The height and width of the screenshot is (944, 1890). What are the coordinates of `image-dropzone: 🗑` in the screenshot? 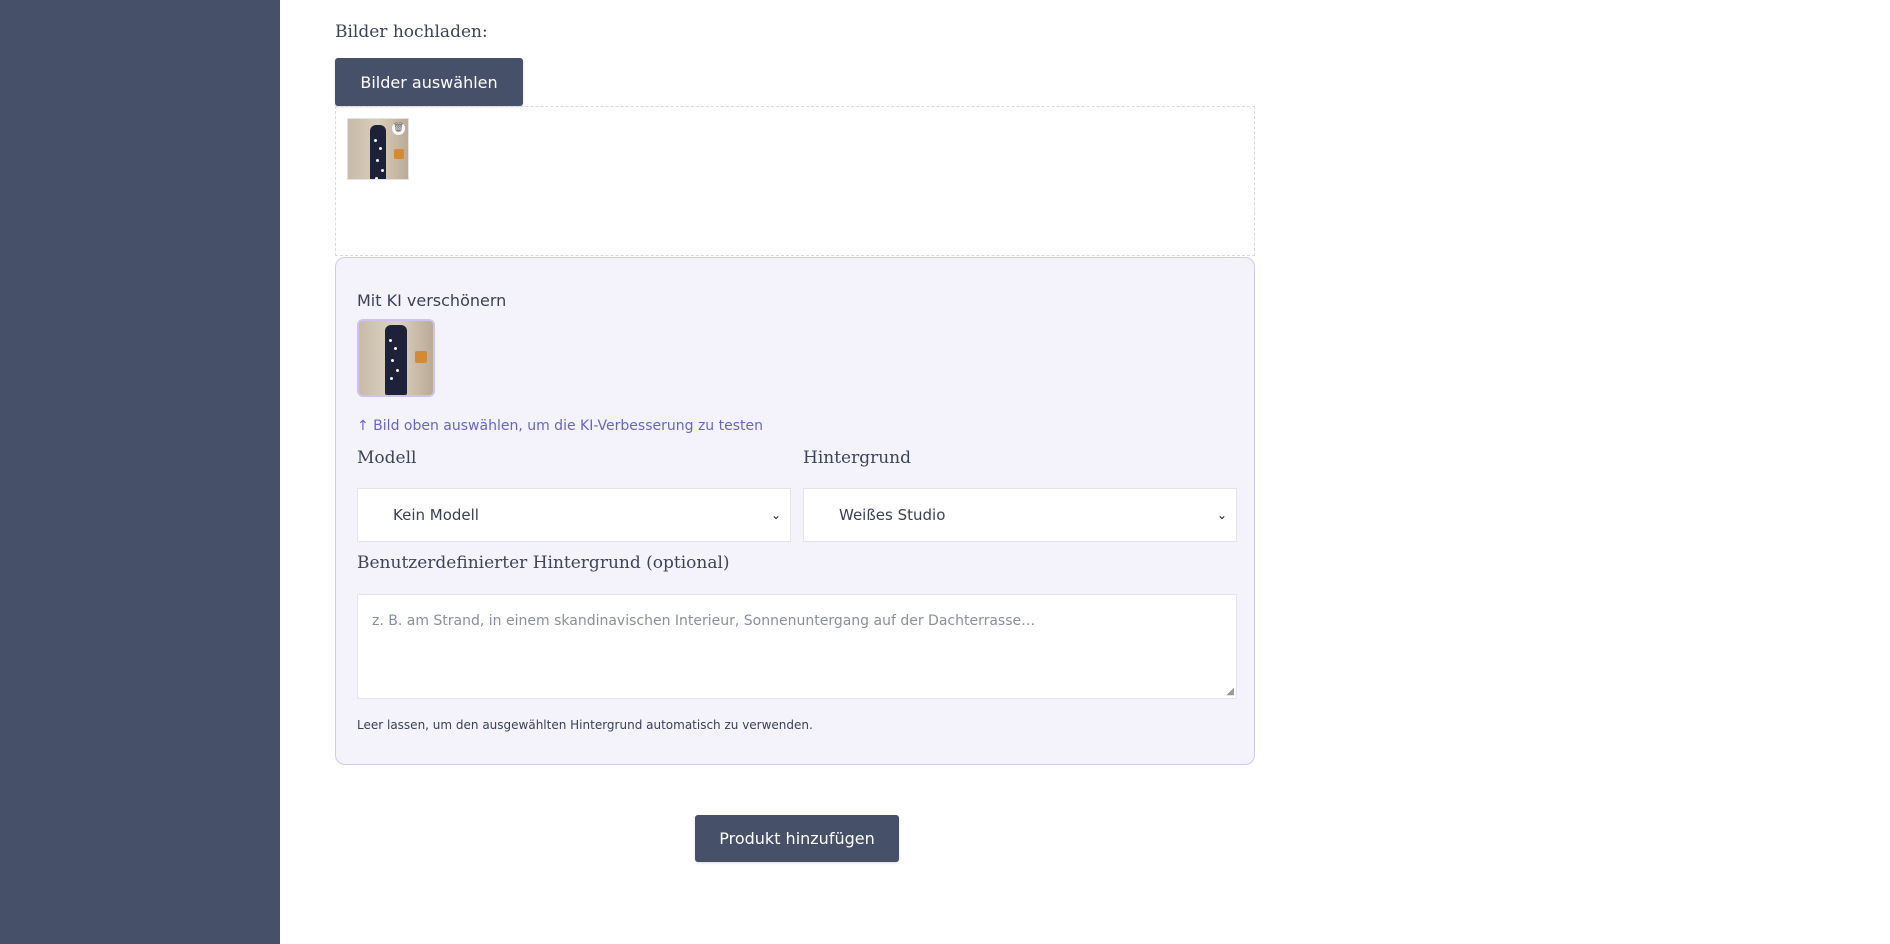 It's located at (795, 181).